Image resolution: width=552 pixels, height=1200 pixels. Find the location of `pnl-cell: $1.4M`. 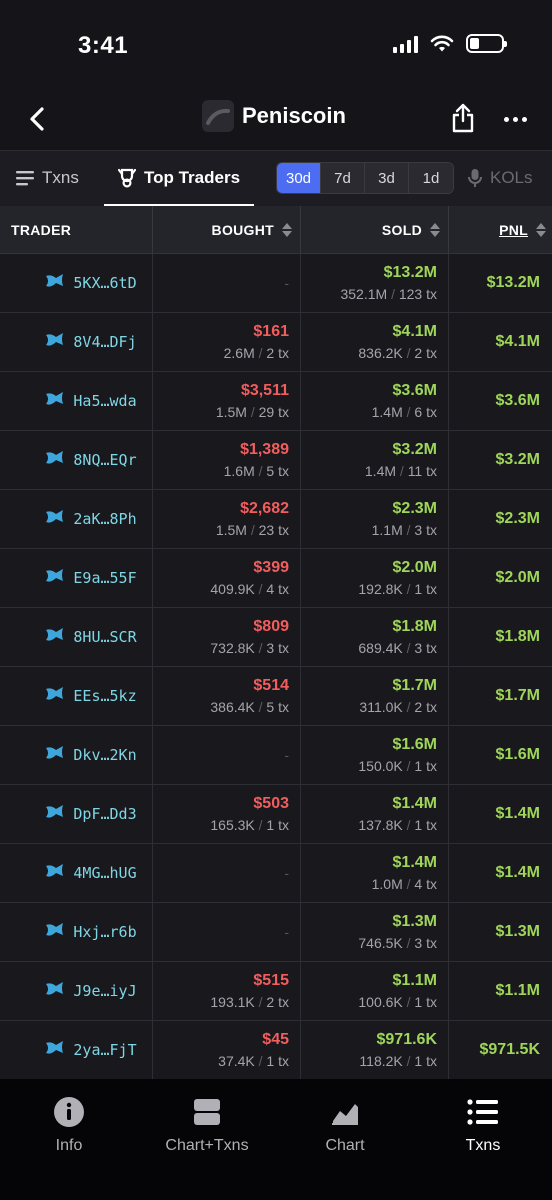

pnl-cell: $1.4M is located at coordinates (500, 873).